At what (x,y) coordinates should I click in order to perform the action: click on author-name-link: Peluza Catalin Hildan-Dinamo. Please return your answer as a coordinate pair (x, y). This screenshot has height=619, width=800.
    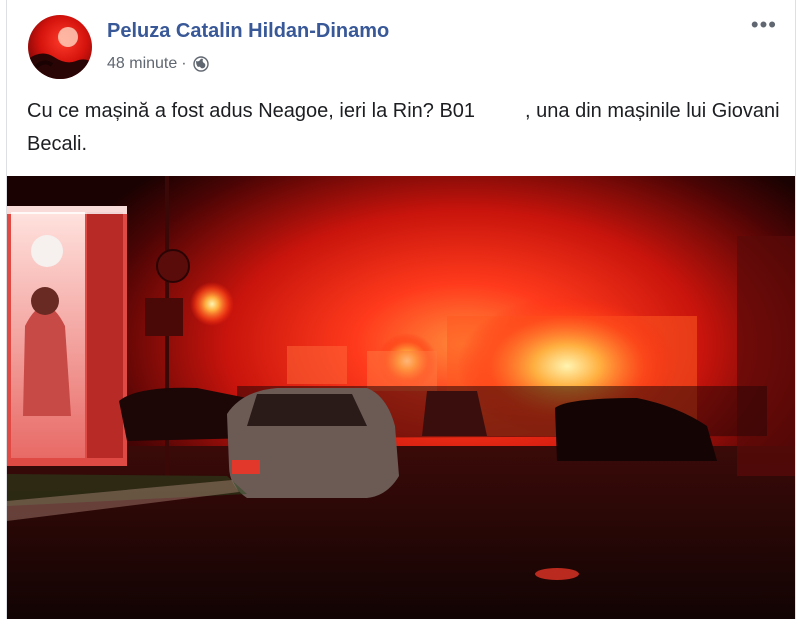
    Looking at the image, I should click on (248, 31).